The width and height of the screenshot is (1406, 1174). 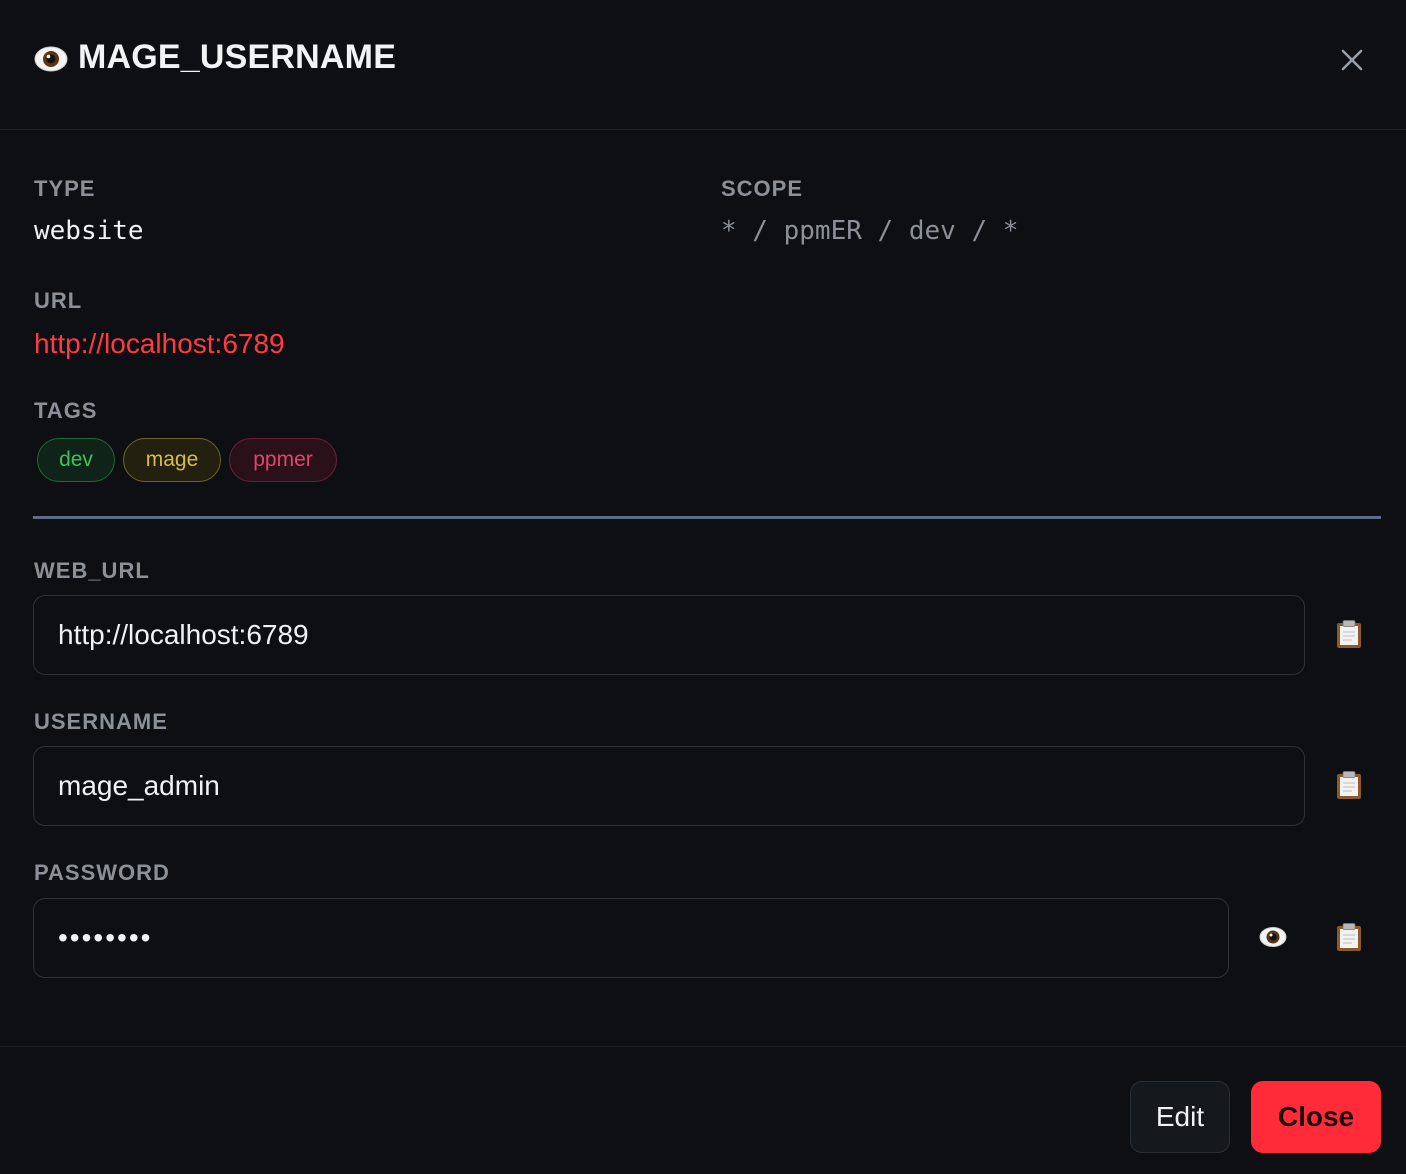 What do you see at coordinates (66, 410) in the screenshot?
I see `tags-label: TAGS` at bounding box center [66, 410].